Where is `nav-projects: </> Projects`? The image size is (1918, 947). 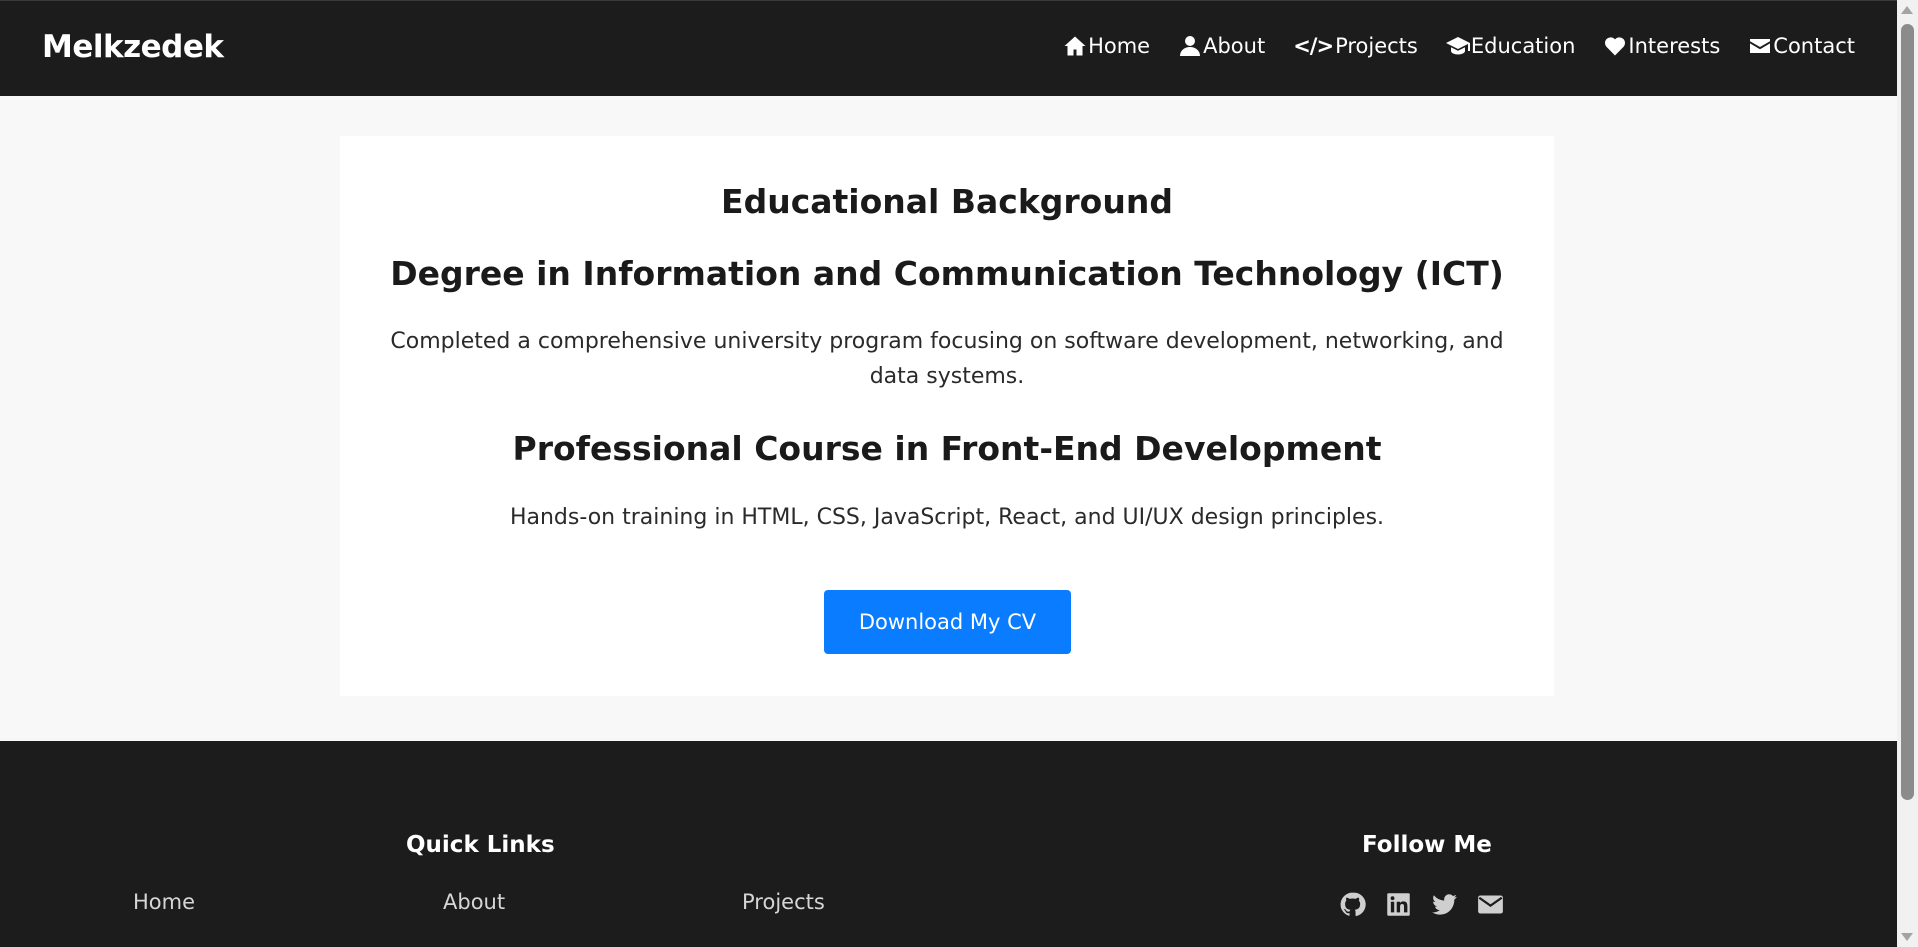
nav-projects: </> Projects is located at coordinates (1355, 46).